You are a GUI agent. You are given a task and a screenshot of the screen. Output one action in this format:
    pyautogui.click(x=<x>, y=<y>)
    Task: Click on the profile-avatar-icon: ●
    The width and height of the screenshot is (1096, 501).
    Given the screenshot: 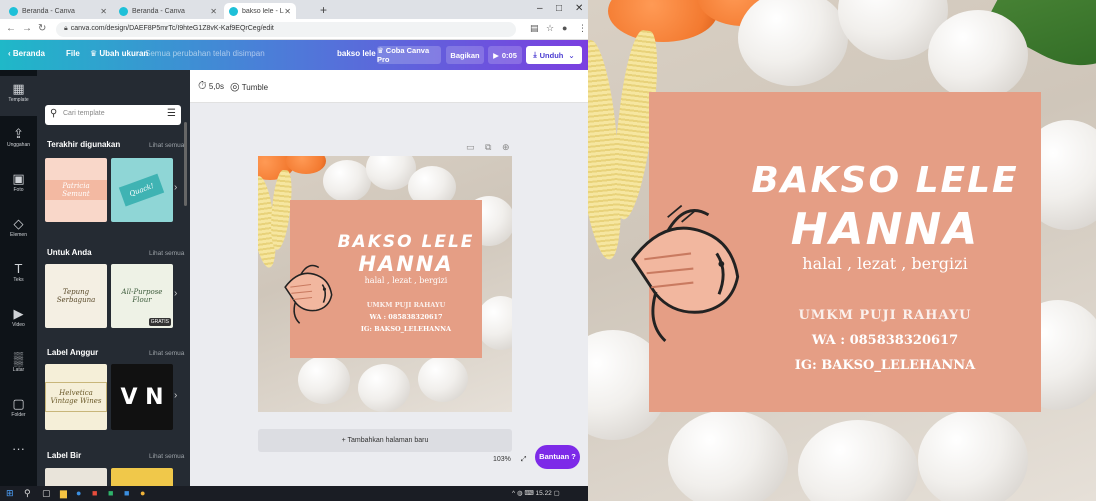 What is the action you would take?
    pyautogui.click(x=564, y=28)
    